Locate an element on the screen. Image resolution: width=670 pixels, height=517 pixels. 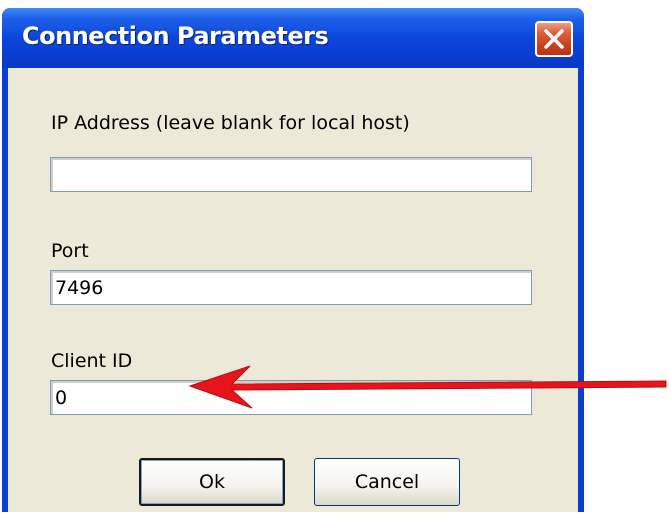
title-bar: Connection Parameters is located at coordinates (293, 38).